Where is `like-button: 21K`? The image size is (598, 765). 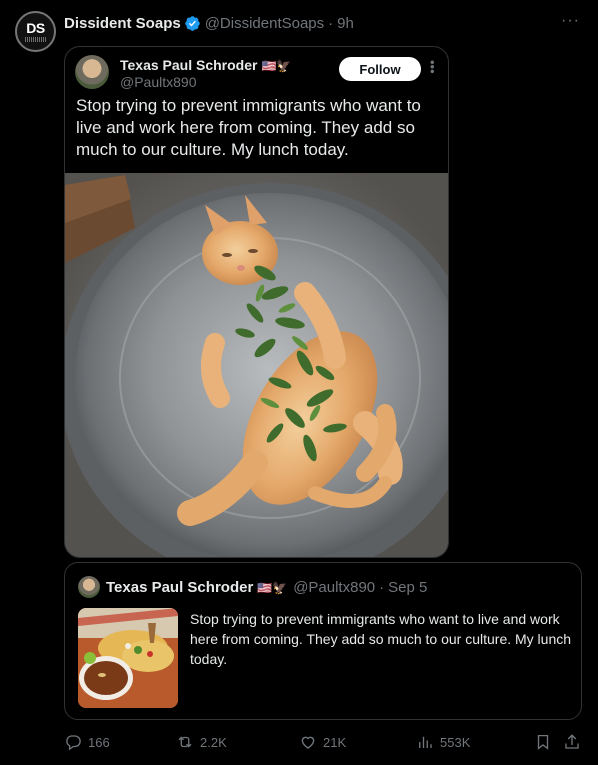 like-button: 21K is located at coordinates (322, 742).